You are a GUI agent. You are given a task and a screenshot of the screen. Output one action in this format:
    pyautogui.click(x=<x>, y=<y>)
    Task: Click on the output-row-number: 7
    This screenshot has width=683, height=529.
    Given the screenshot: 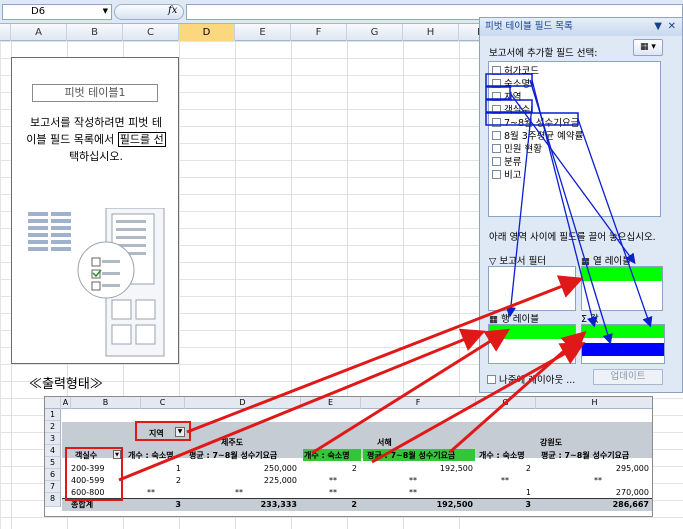 What is the action you would take?
    pyautogui.click(x=53, y=487)
    